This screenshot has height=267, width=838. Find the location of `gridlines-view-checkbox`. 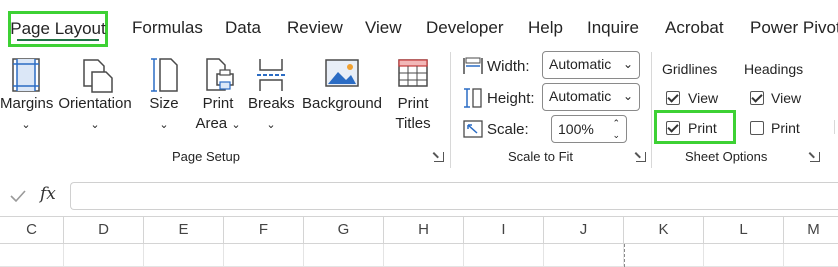

gridlines-view-checkbox is located at coordinates (673, 98).